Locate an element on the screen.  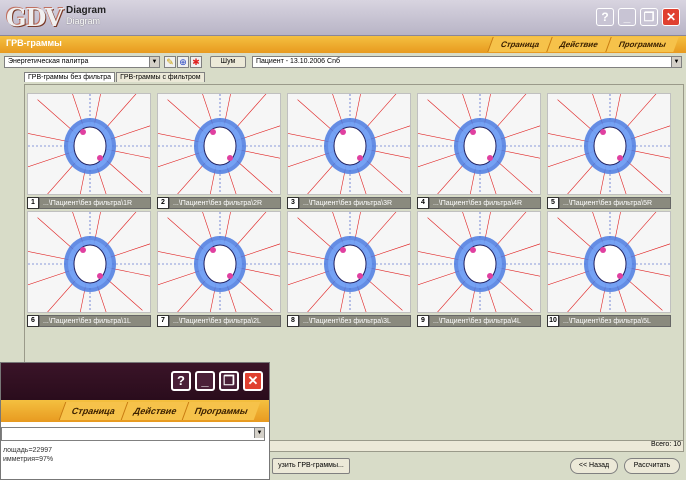
menu-page: Страница is located at coordinates (520, 44).